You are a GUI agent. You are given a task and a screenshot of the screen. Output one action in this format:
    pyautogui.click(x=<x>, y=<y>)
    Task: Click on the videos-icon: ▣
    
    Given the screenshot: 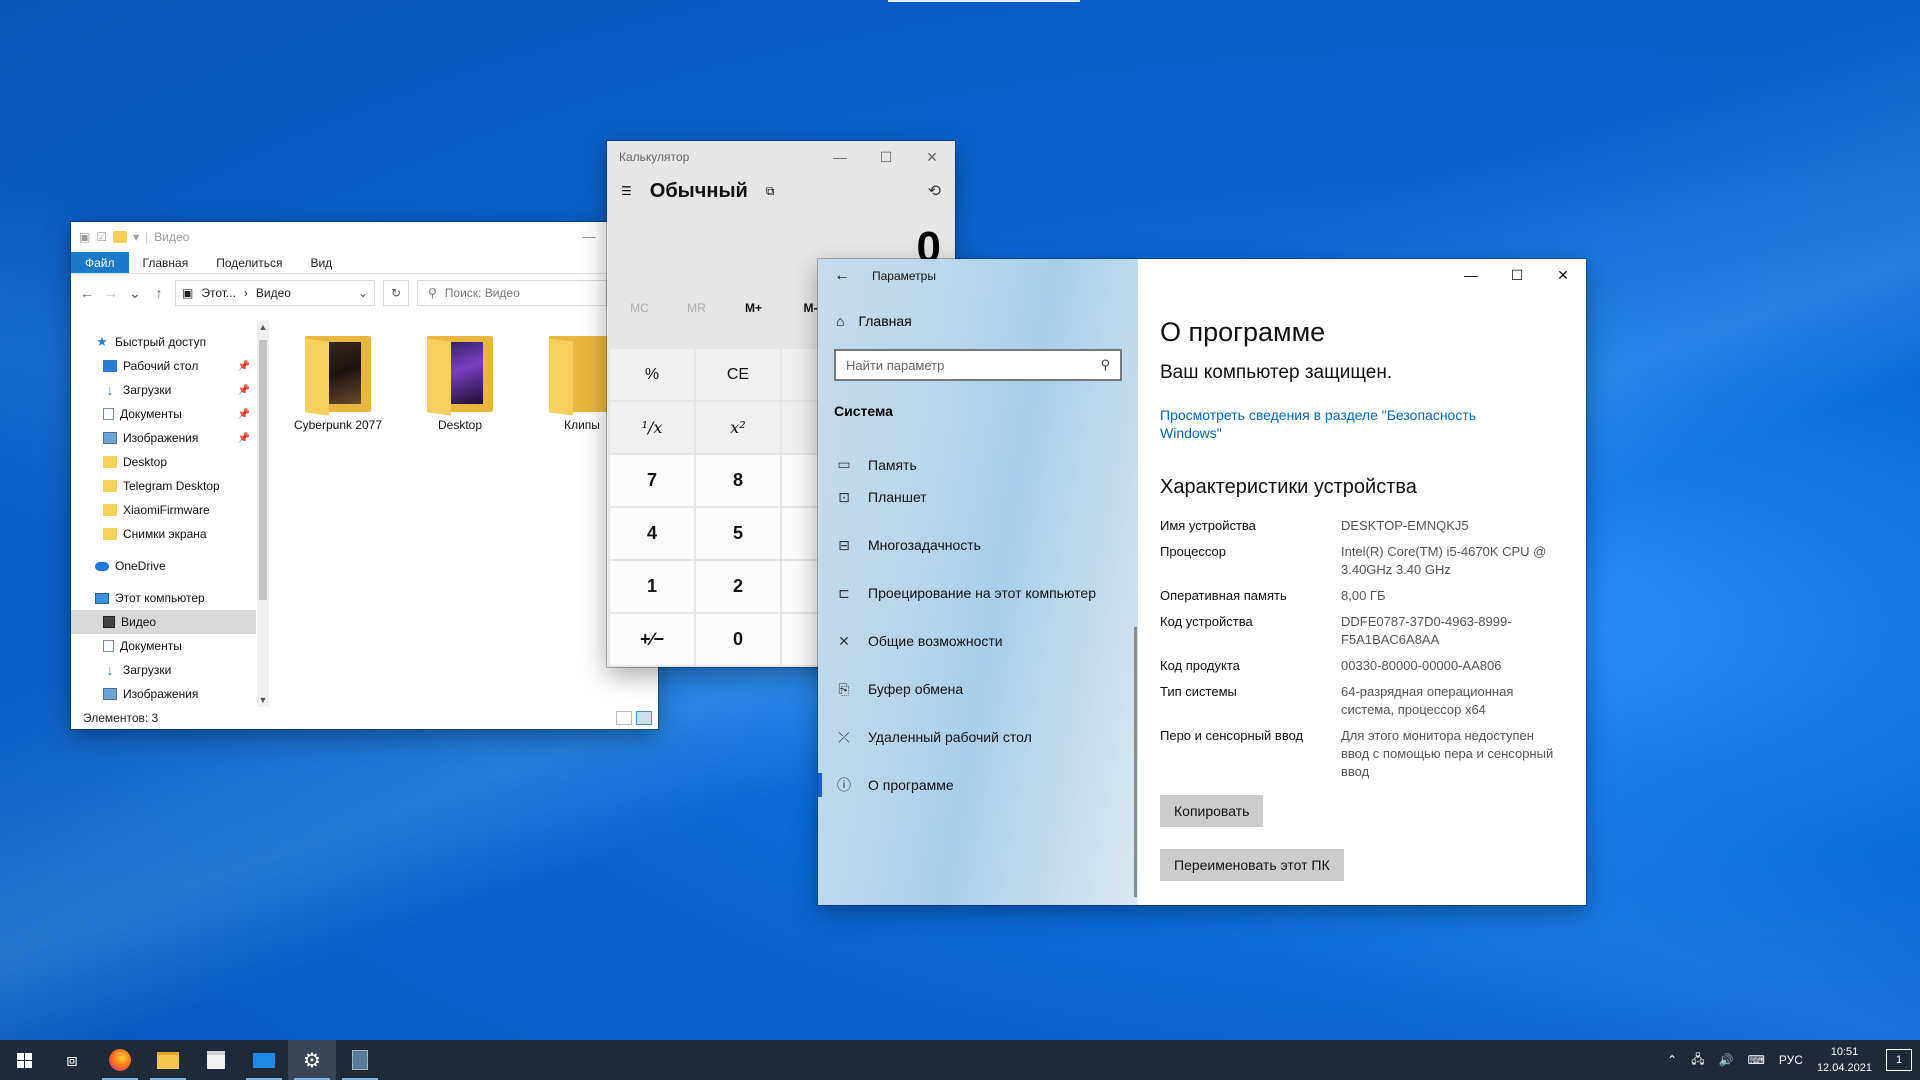 What is the action you would take?
    pyautogui.click(x=188, y=293)
    